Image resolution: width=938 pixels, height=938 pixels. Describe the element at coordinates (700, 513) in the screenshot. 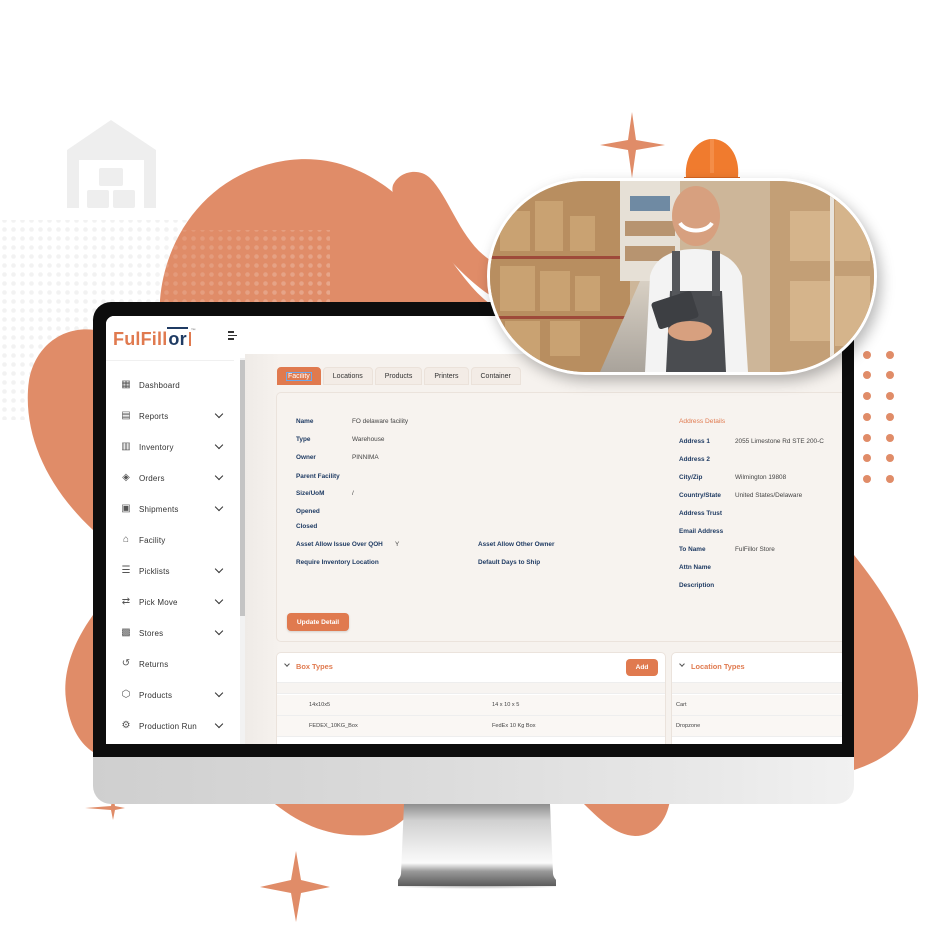

I see `field-label: Address Trust` at that location.